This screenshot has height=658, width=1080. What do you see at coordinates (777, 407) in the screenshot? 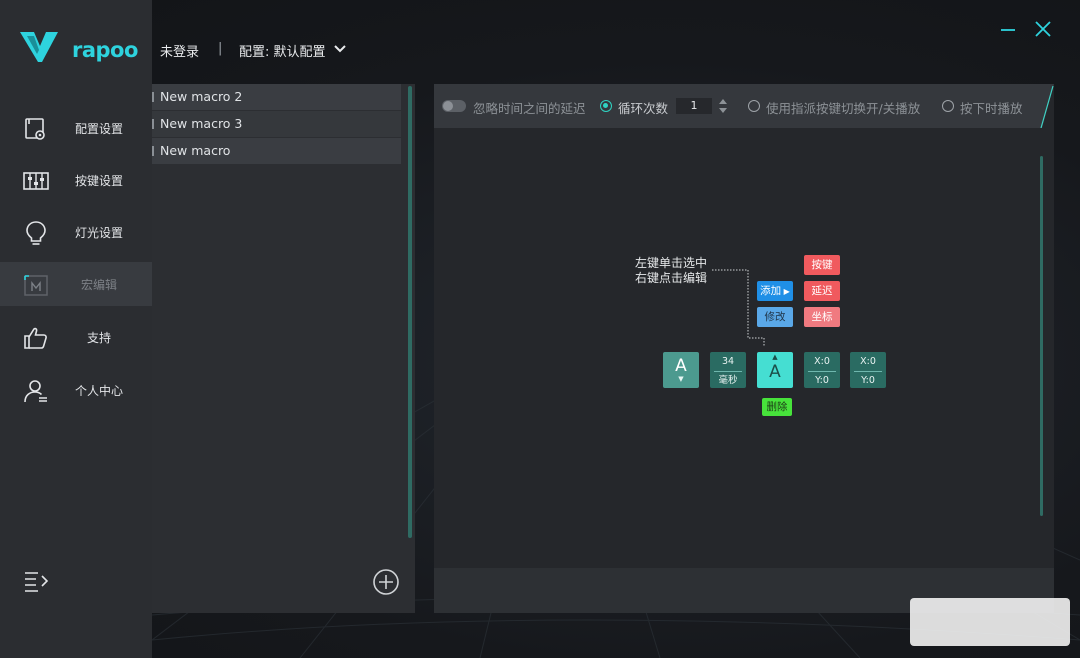
I see `delete-button: 删除` at bounding box center [777, 407].